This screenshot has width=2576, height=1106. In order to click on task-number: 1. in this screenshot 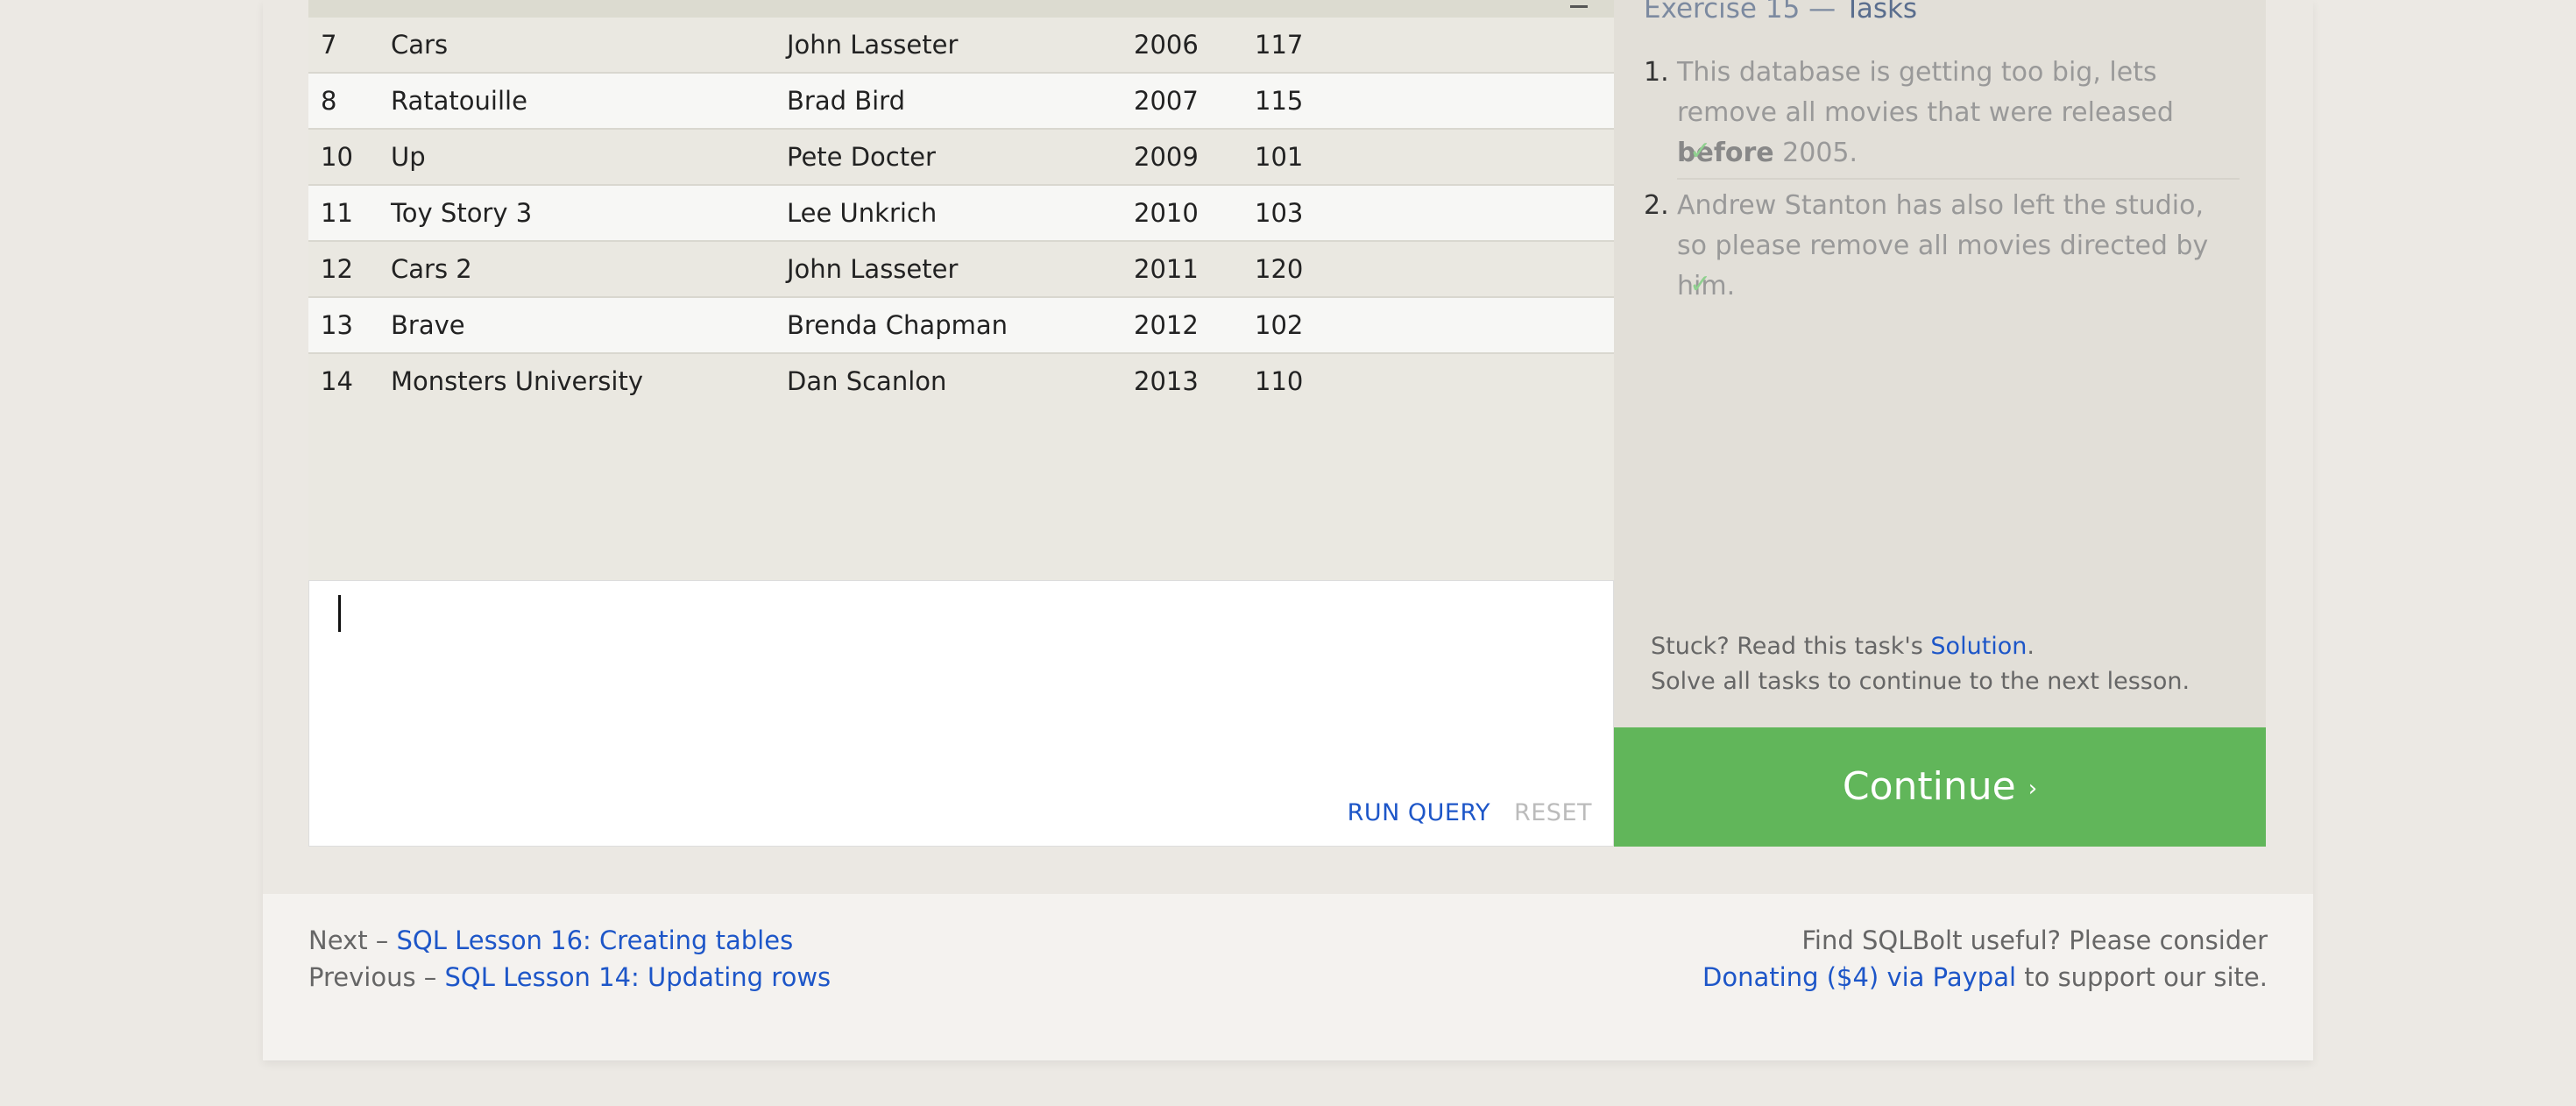, I will do `click(1656, 72)`.